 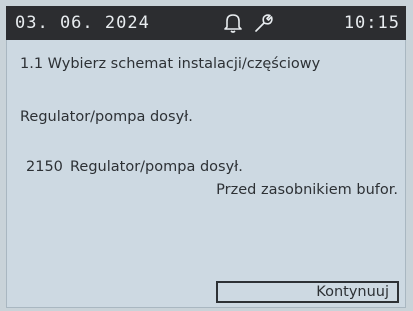 I want to click on option-description: Przed zasobnikiem bufor., so click(x=307, y=190).